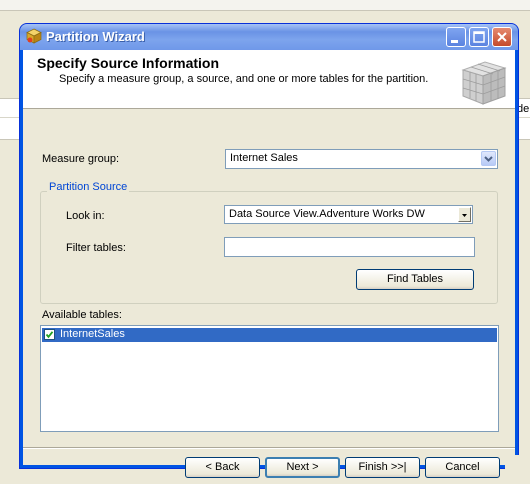 This screenshot has width=530, height=484. What do you see at coordinates (269, 335) in the screenshot?
I see `list-item: InternetSales` at bounding box center [269, 335].